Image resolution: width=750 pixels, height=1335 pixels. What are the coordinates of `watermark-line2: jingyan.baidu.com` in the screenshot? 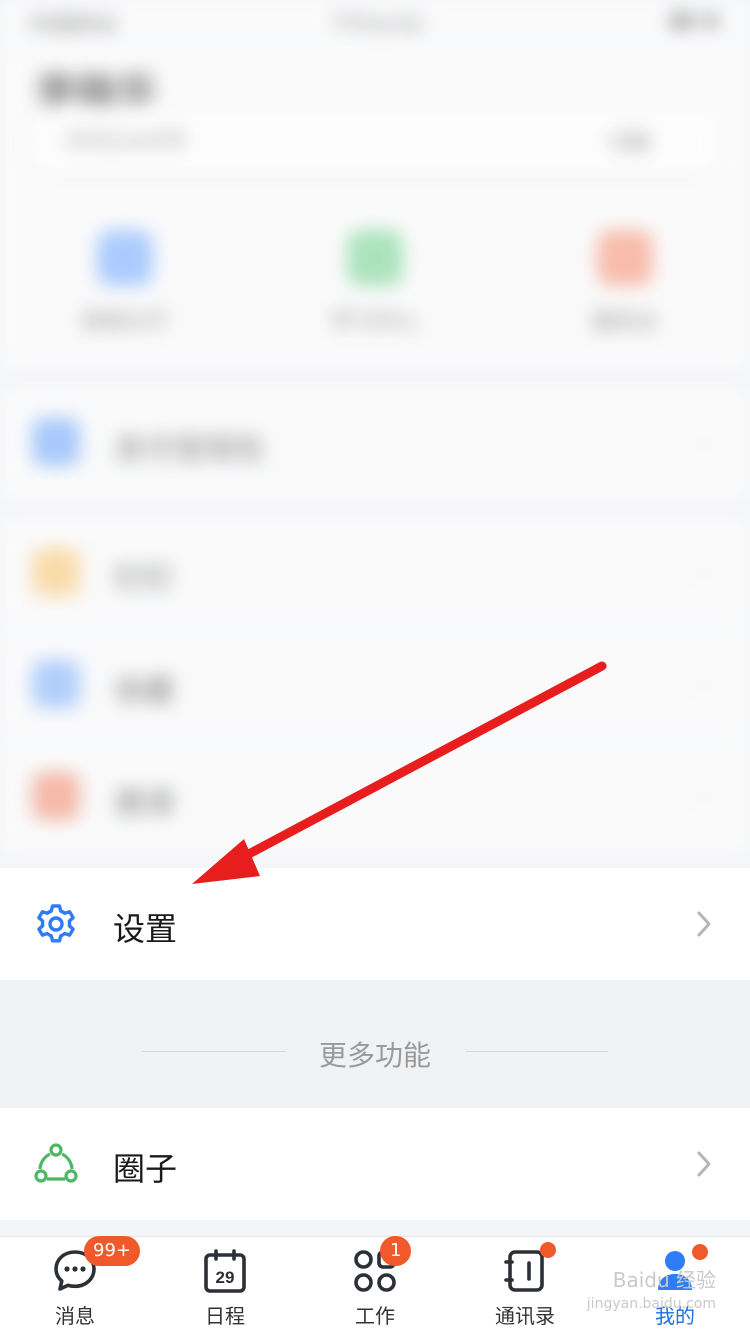 It's located at (651, 1304).